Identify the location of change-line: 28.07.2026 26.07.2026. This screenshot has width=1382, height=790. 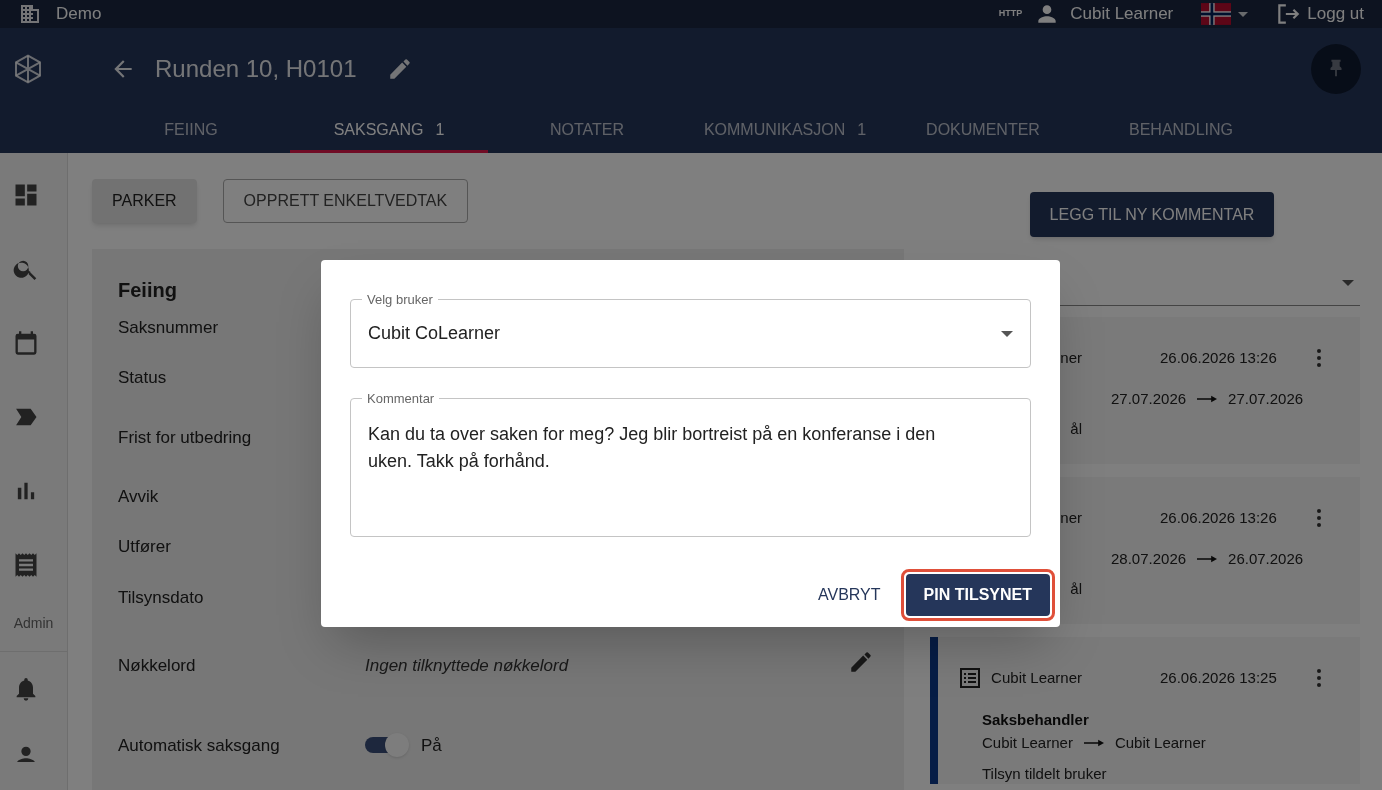
(1208, 558).